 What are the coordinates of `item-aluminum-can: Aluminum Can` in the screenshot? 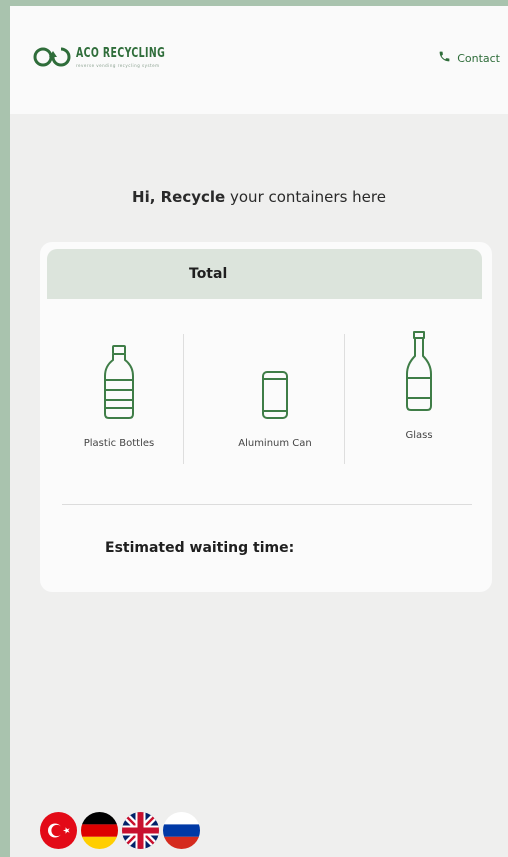 It's located at (275, 389).